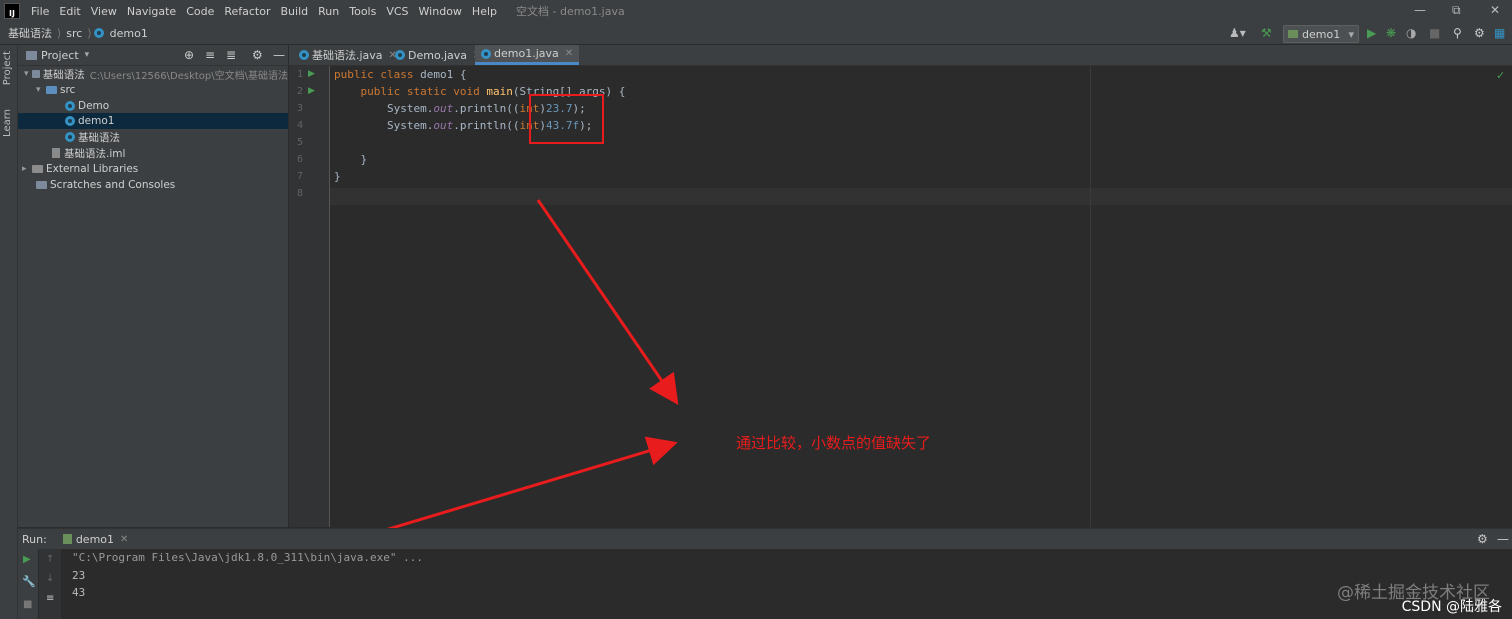 This screenshot has height=619, width=1512. What do you see at coordinates (1503, 539) in the screenshot?
I see `hide-panel-icon: —` at bounding box center [1503, 539].